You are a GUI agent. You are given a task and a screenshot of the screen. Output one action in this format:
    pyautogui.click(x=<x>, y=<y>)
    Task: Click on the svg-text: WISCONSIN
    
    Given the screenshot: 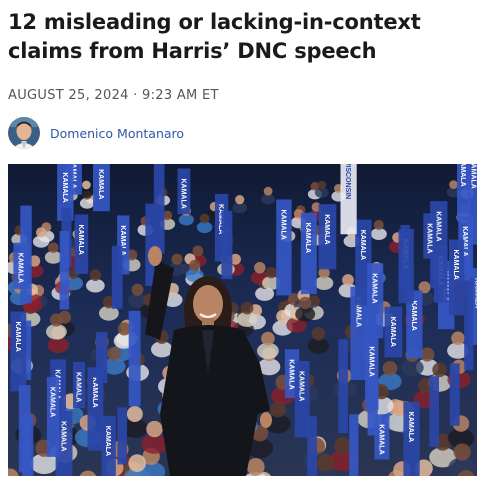 What is the action you would take?
    pyautogui.click(x=347, y=181)
    